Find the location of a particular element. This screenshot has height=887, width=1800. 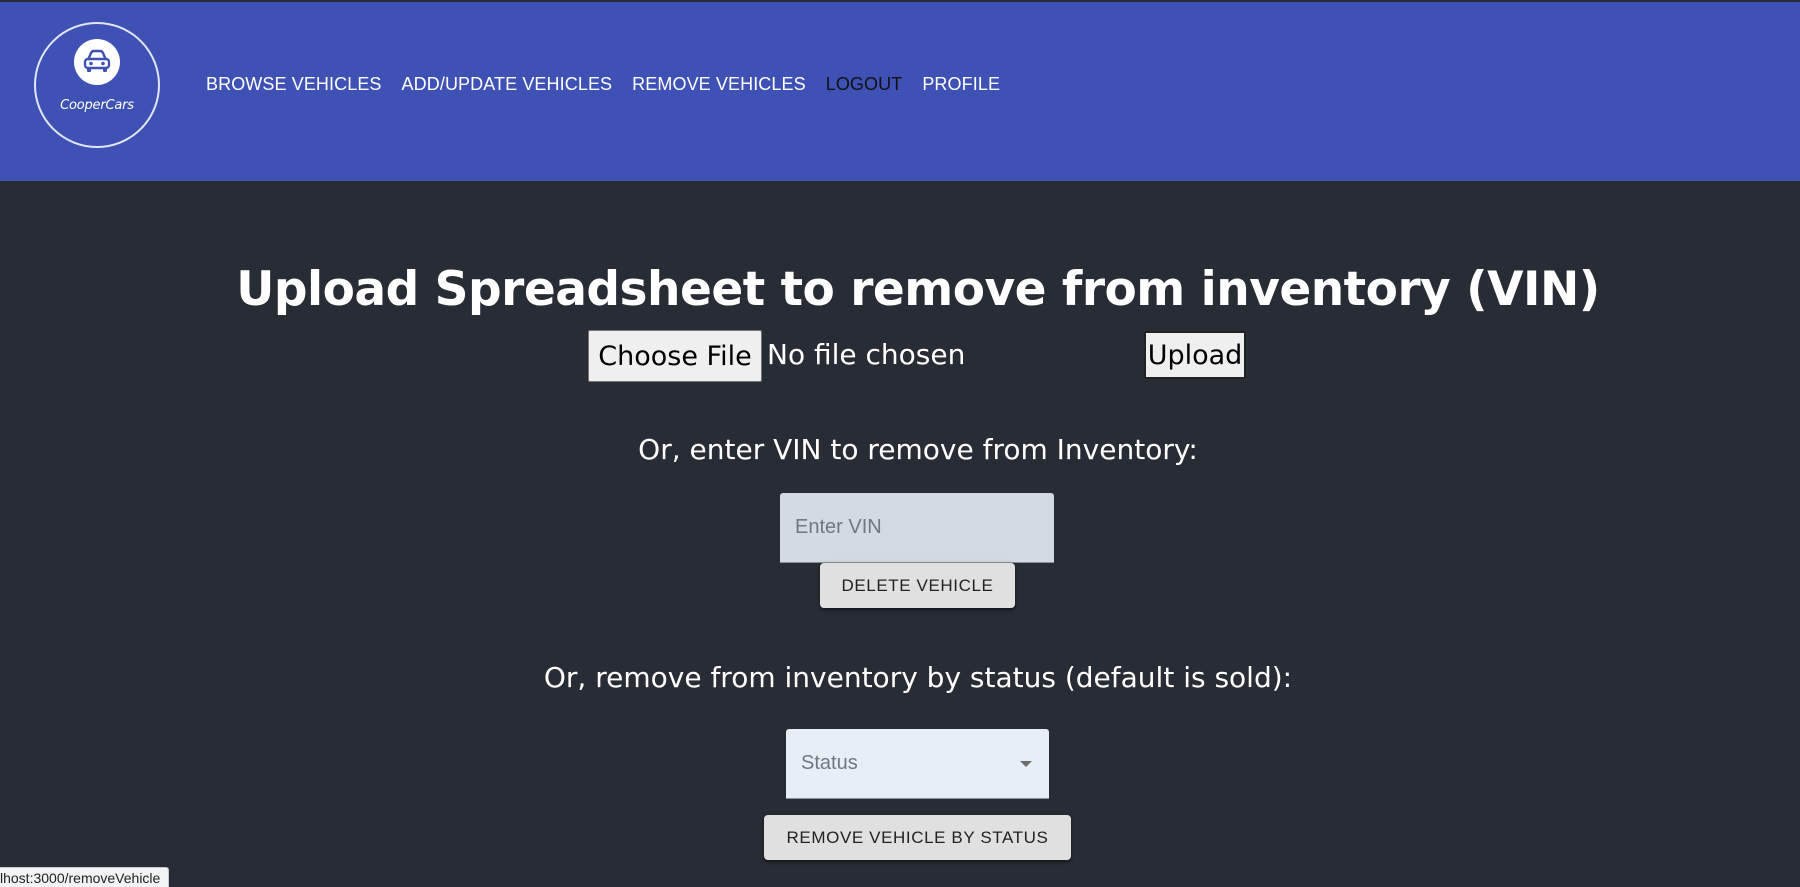

status-select: Status is located at coordinates (917, 764).